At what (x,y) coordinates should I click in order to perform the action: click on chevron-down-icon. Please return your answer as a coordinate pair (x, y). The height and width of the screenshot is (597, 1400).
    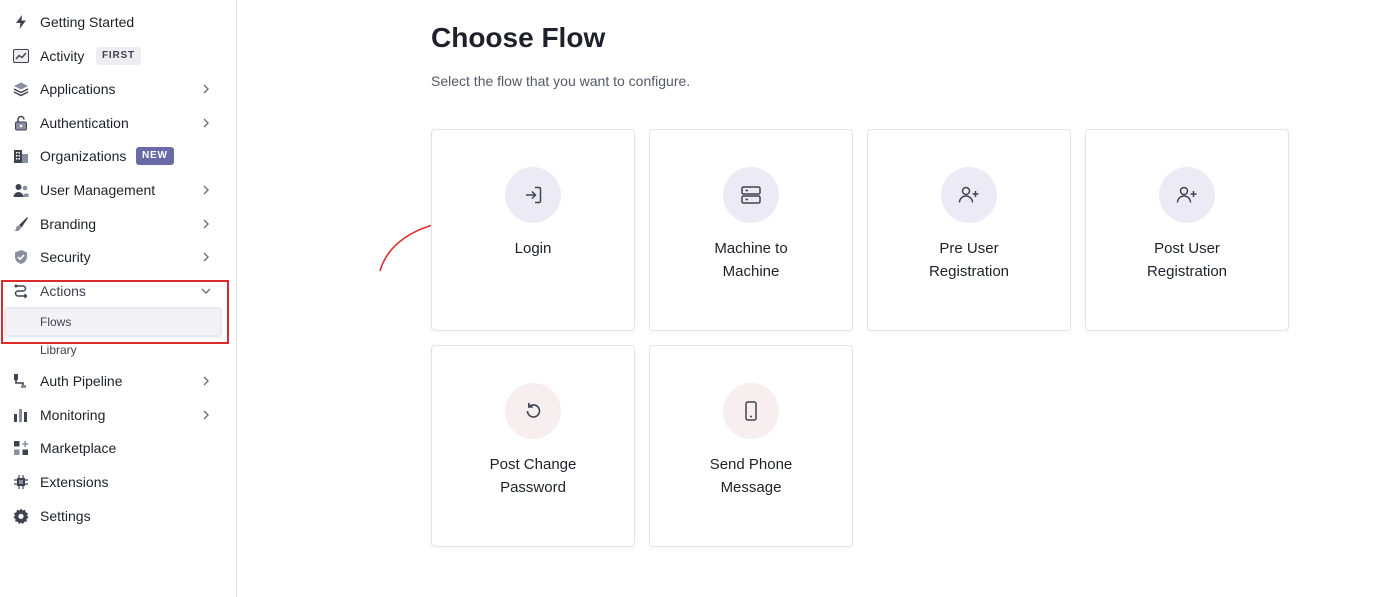
    Looking at the image, I should click on (206, 291).